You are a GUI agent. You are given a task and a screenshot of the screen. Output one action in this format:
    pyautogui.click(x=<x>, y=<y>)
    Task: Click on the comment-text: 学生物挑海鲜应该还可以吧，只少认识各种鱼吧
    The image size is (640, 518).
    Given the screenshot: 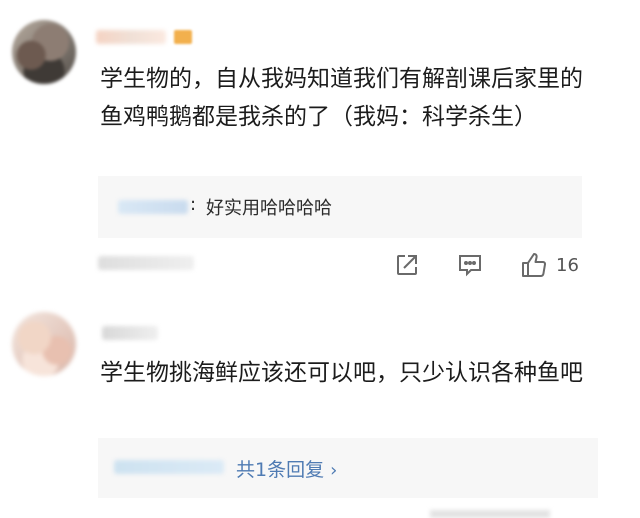 What is the action you would take?
    pyautogui.click(x=341, y=373)
    